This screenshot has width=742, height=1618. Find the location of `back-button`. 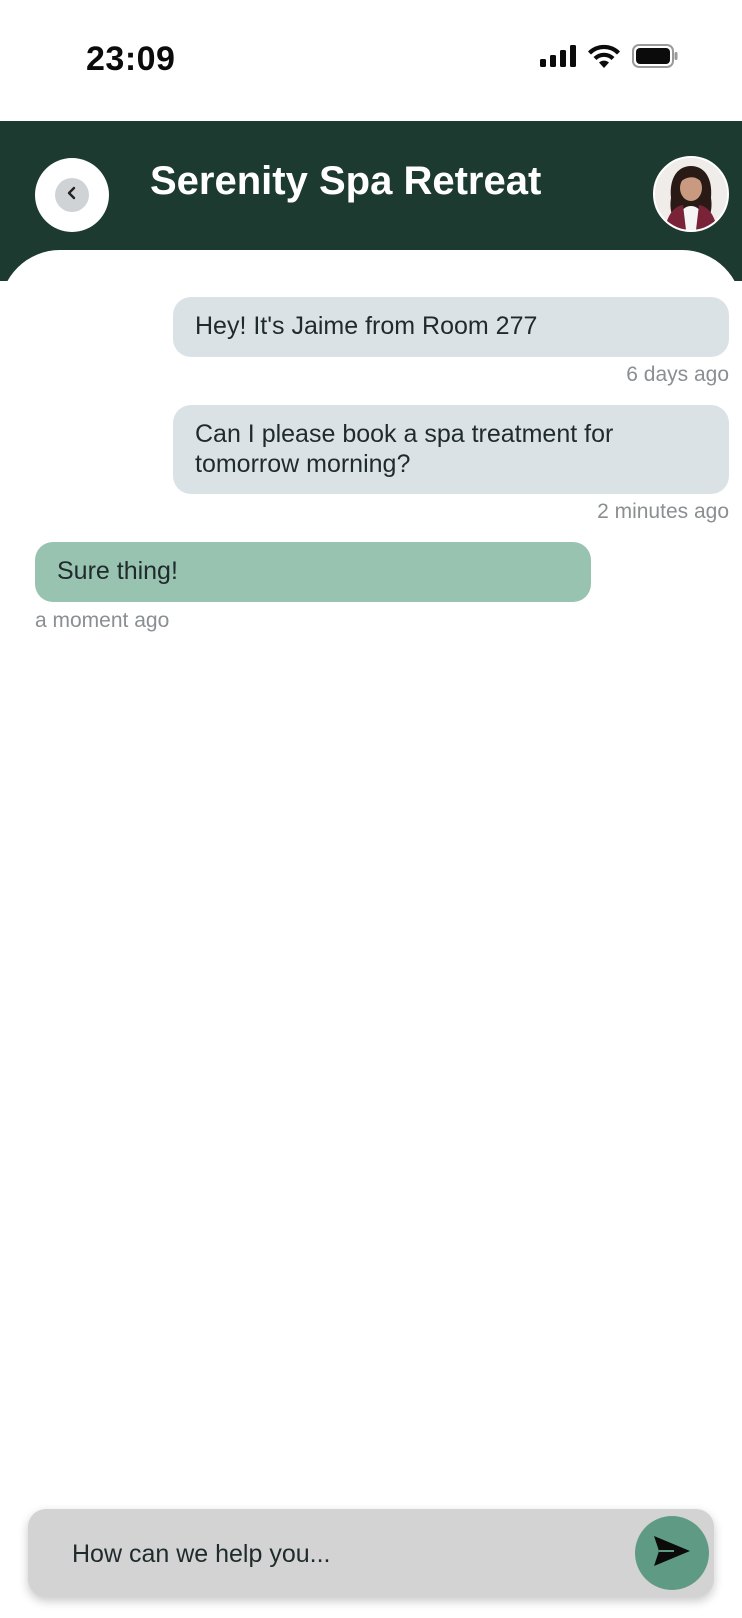

back-button is located at coordinates (72, 195).